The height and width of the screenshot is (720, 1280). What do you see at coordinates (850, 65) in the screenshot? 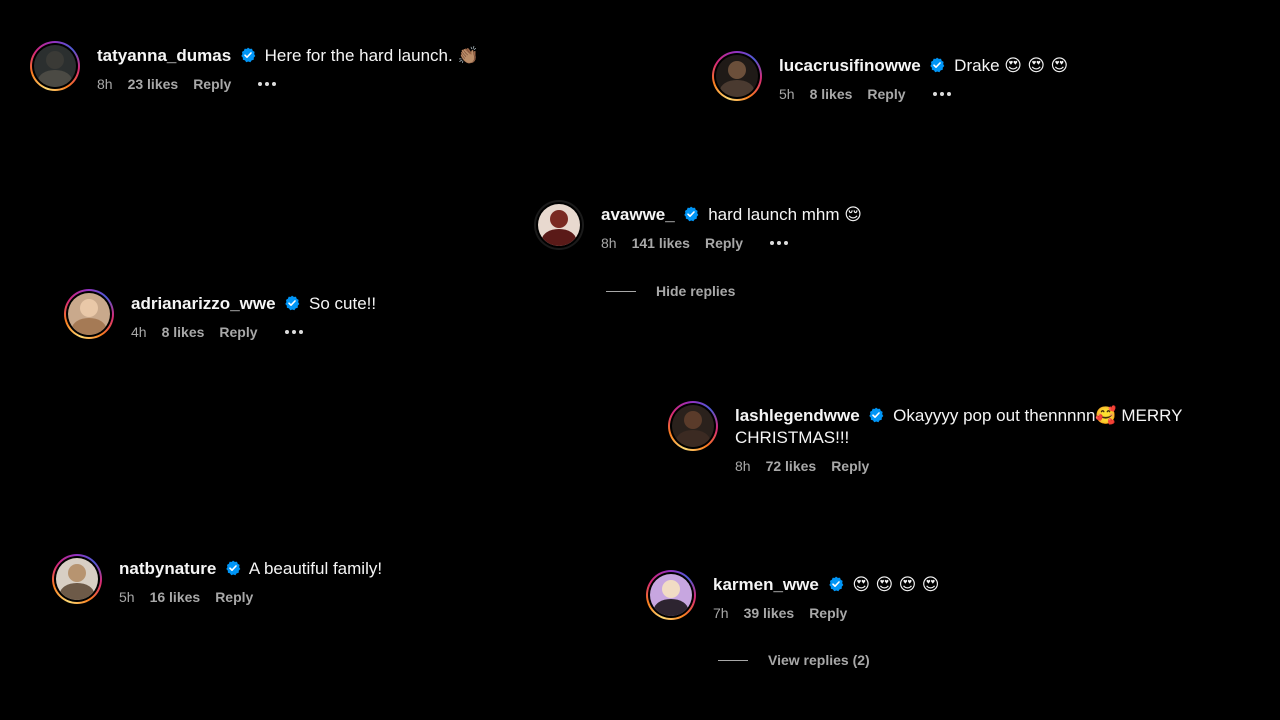
I see `comment-username: lucacrusifinowwe` at bounding box center [850, 65].